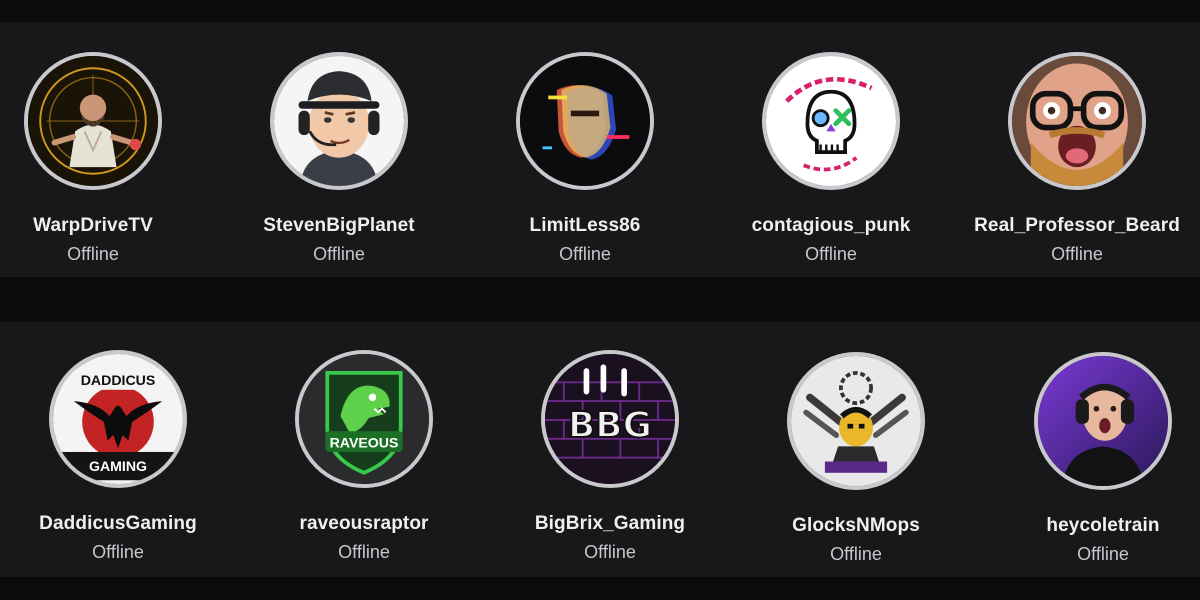  I want to click on logo-text-top: DADDICUS, so click(118, 380).